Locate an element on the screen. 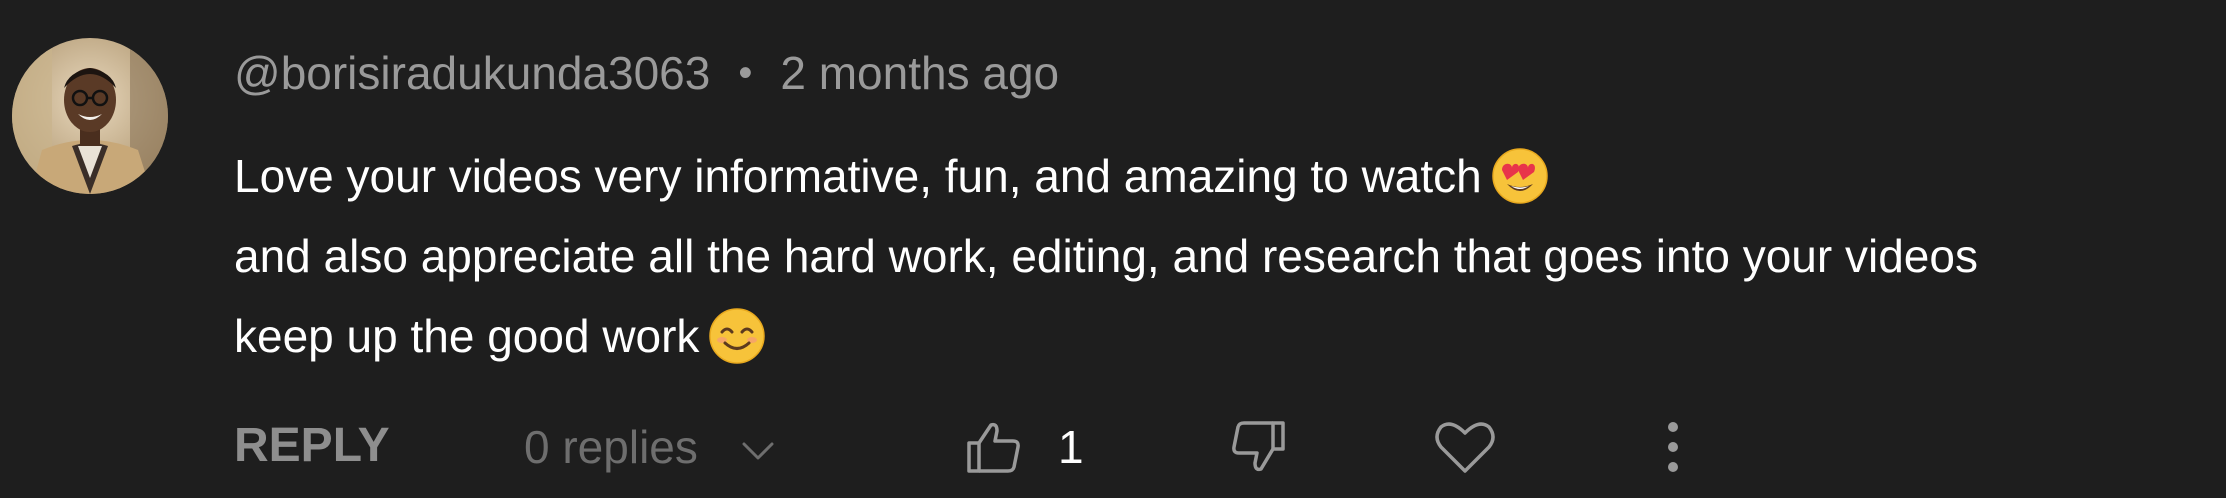  thumbs-down-icon is located at coordinates (1259, 449).